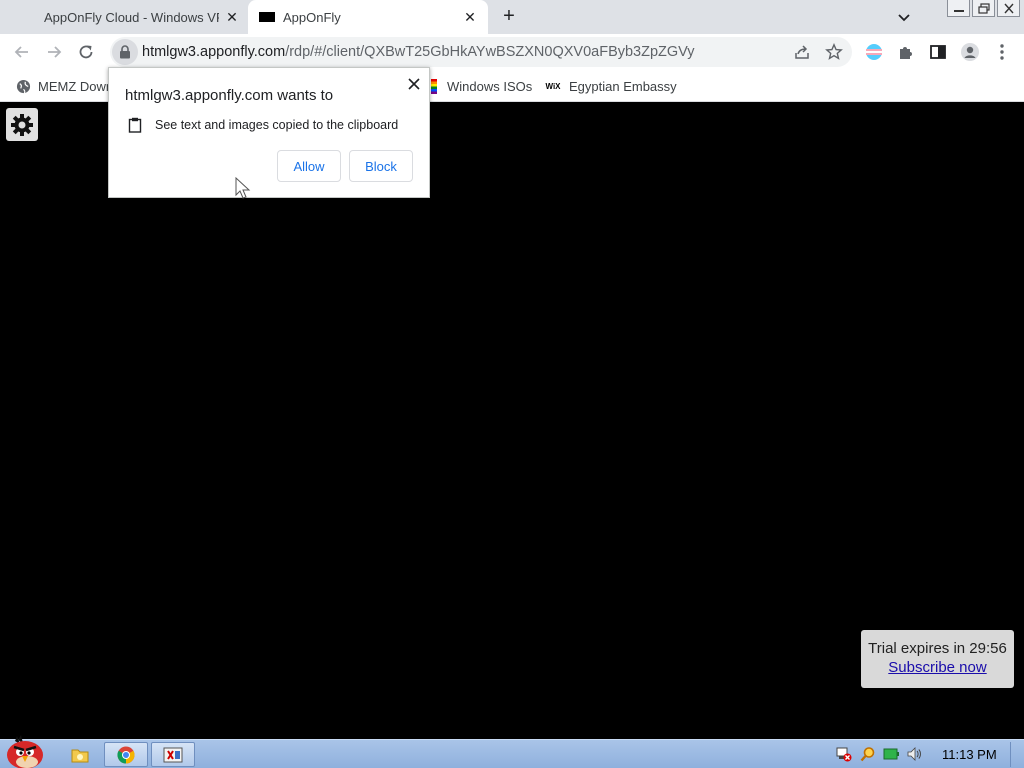 This screenshot has height=768, width=1024. What do you see at coordinates (76, 86) in the screenshot?
I see `bookmark-label: MEMZ Down` at bounding box center [76, 86].